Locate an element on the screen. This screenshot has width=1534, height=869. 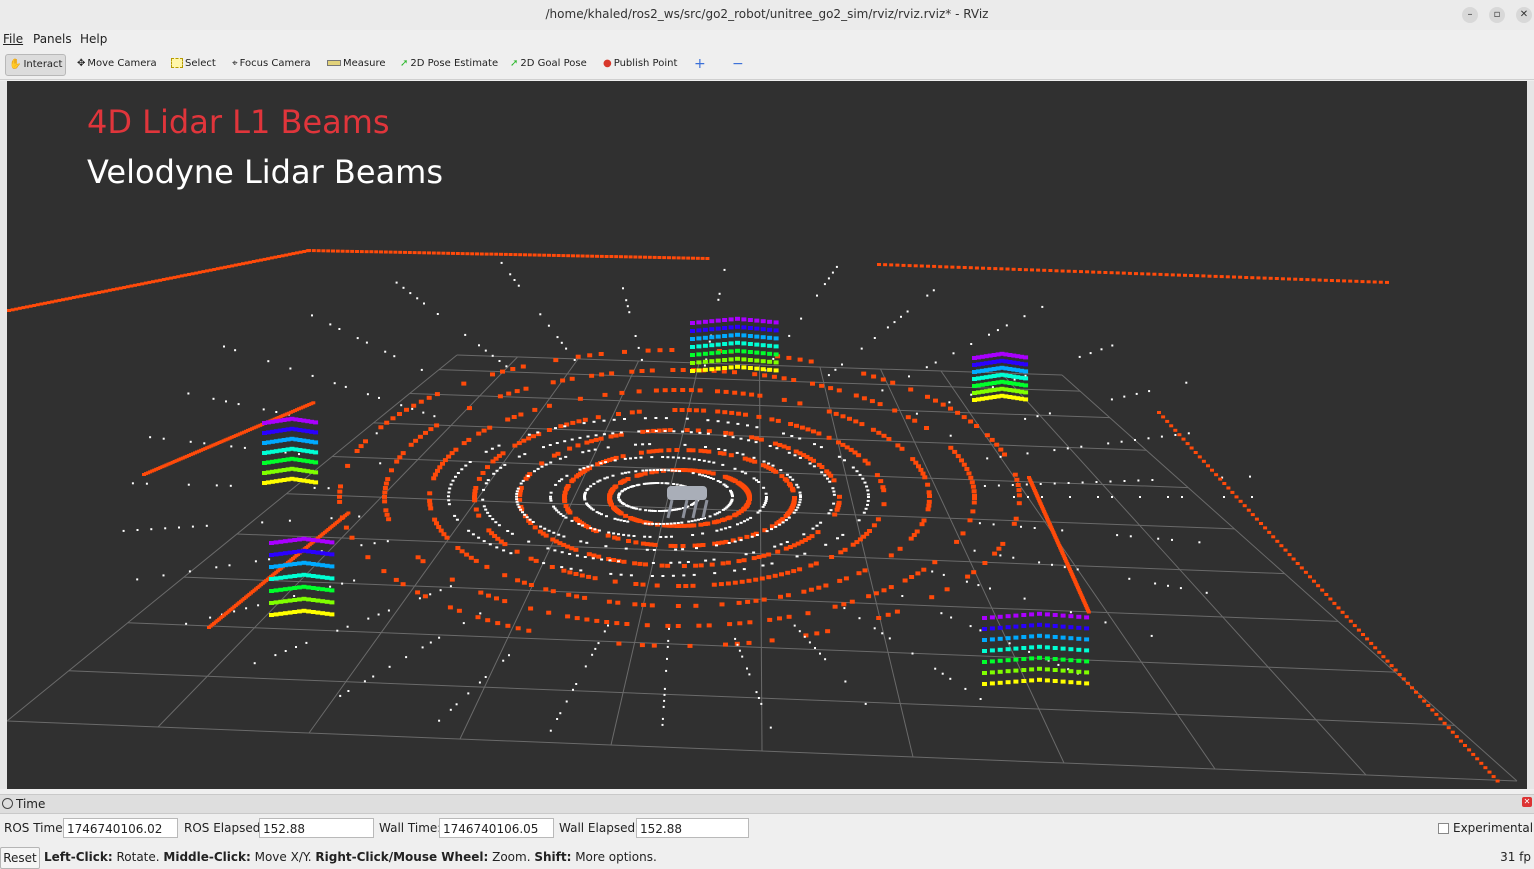
reset-button: Reset is located at coordinates (20, 858).